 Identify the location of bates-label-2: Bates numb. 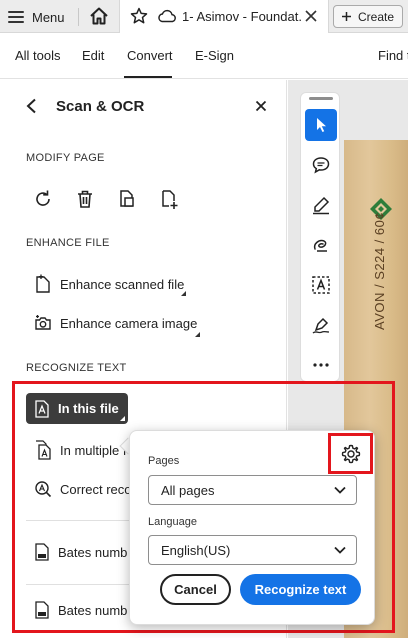
(93, 610).